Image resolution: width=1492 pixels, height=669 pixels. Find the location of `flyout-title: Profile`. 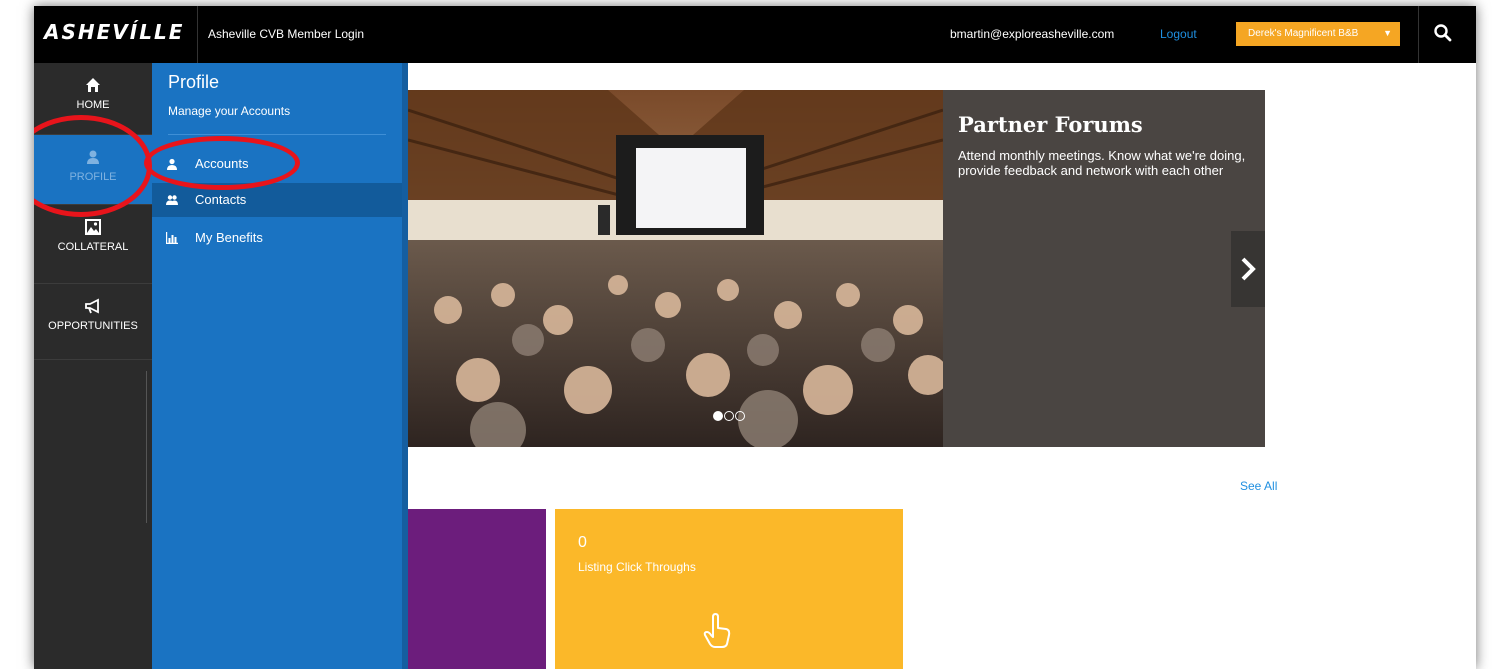

flyout-title: Profile is located at coordinates (194, 82).